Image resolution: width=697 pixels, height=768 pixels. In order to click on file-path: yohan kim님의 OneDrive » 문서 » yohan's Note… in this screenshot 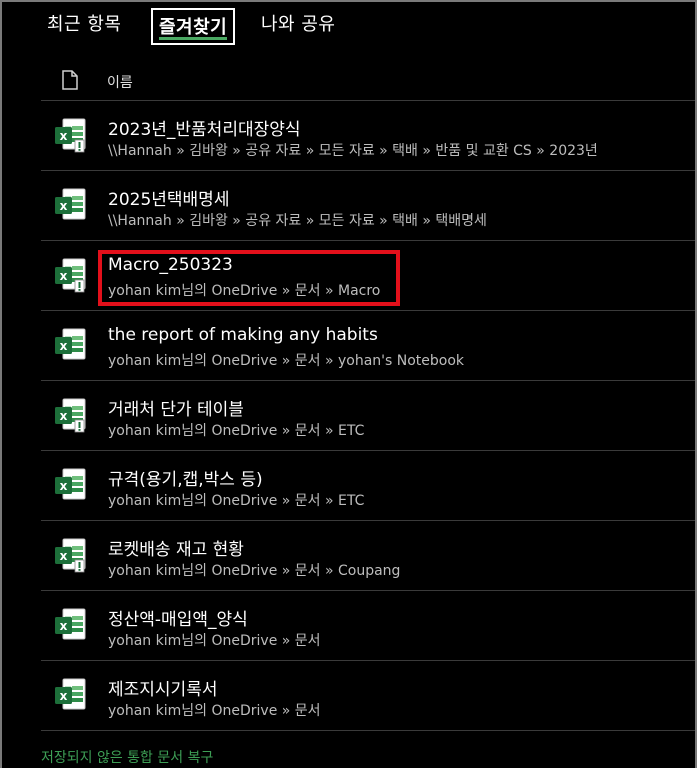, I will do `click(286, 361)`.